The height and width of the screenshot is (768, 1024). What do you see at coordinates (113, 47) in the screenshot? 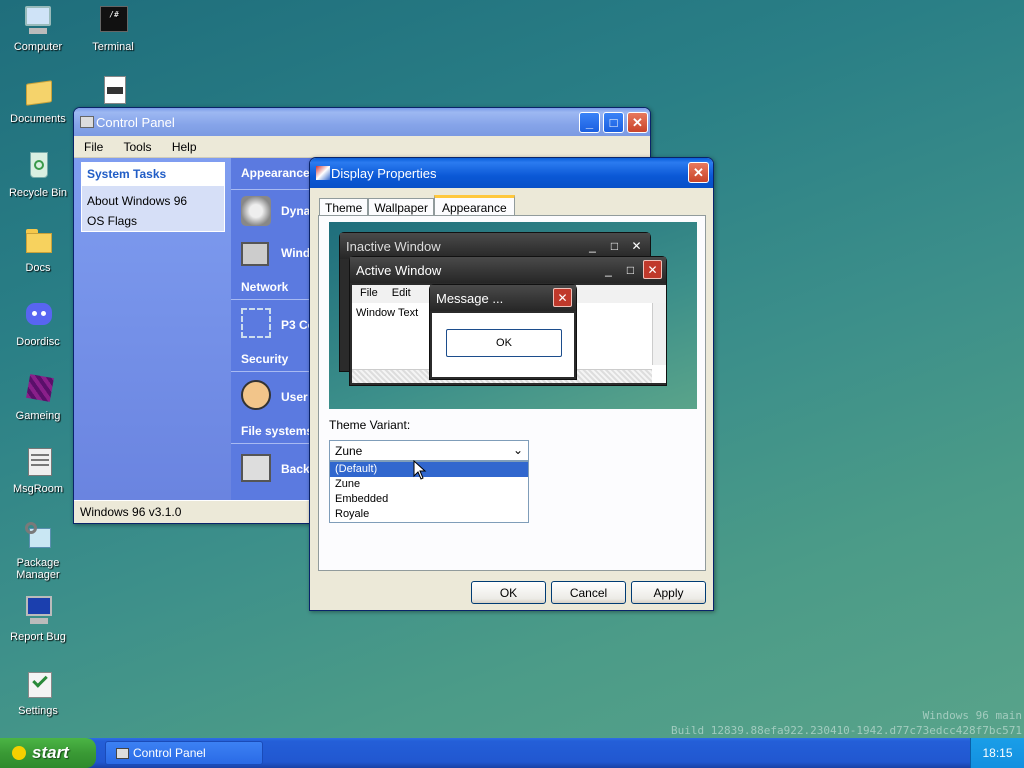
I see `desktop-icon-label: Terminal` at bounding box center [113, 47].